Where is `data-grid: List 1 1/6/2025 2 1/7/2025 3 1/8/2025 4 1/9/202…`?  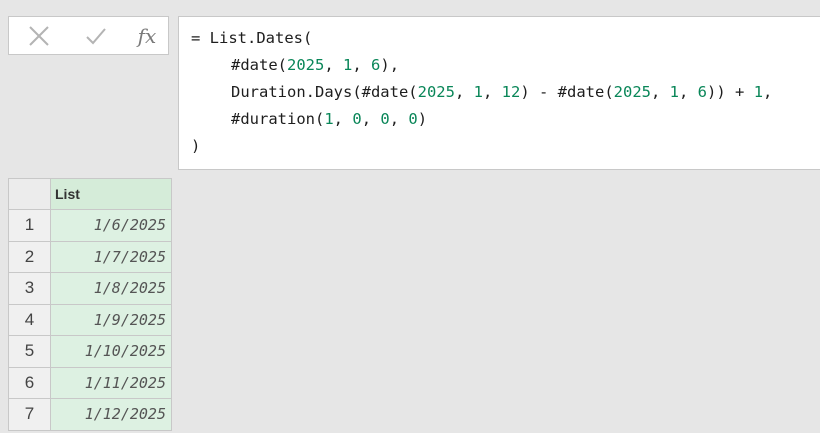 data-grid: List 1 1/6/2025 2 1/7/2025 3 1/8/2025 4 1/9/202… is located at coordinates (90, 304).